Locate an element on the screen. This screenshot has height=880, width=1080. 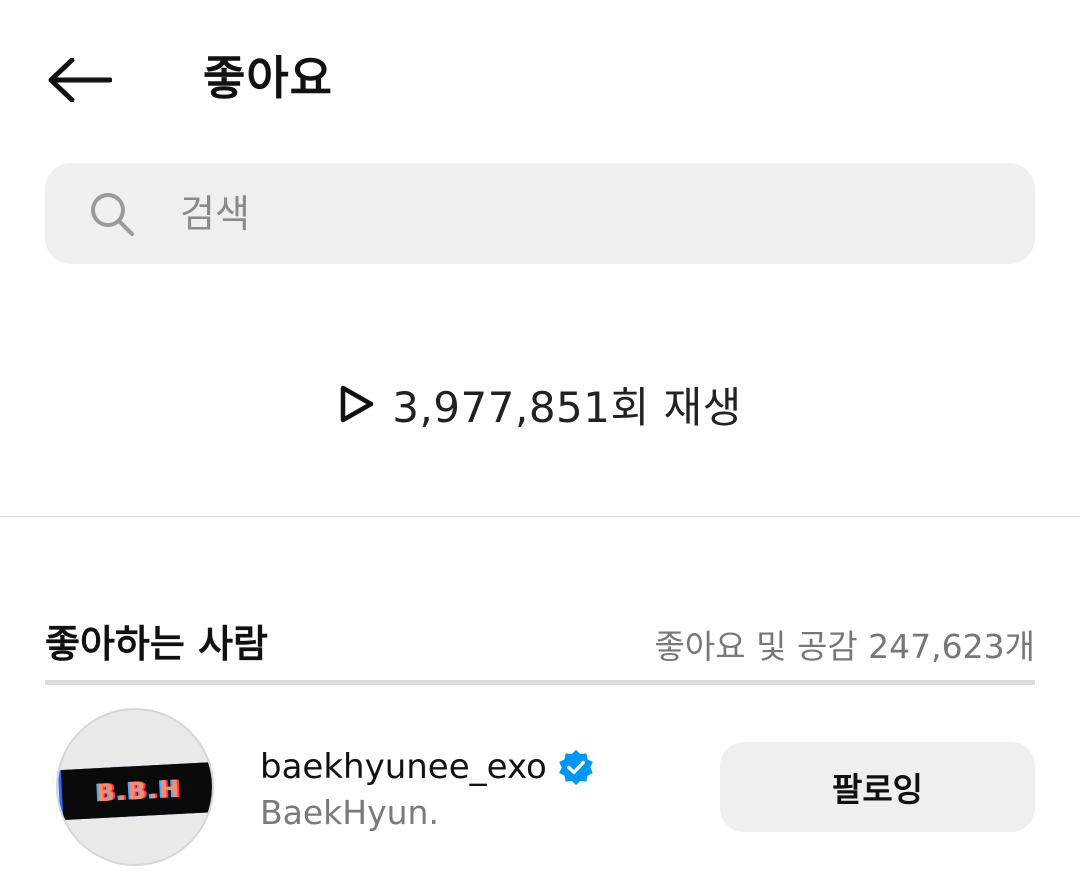
username-label: baekhyunee_exo is located at coordinates (403, 767).